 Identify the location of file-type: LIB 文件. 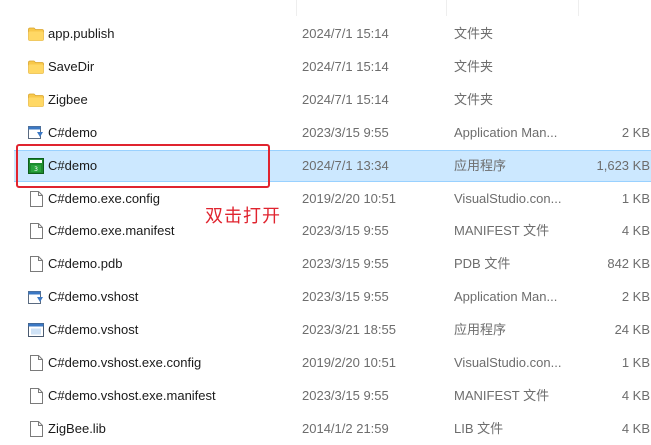
(479, 428).